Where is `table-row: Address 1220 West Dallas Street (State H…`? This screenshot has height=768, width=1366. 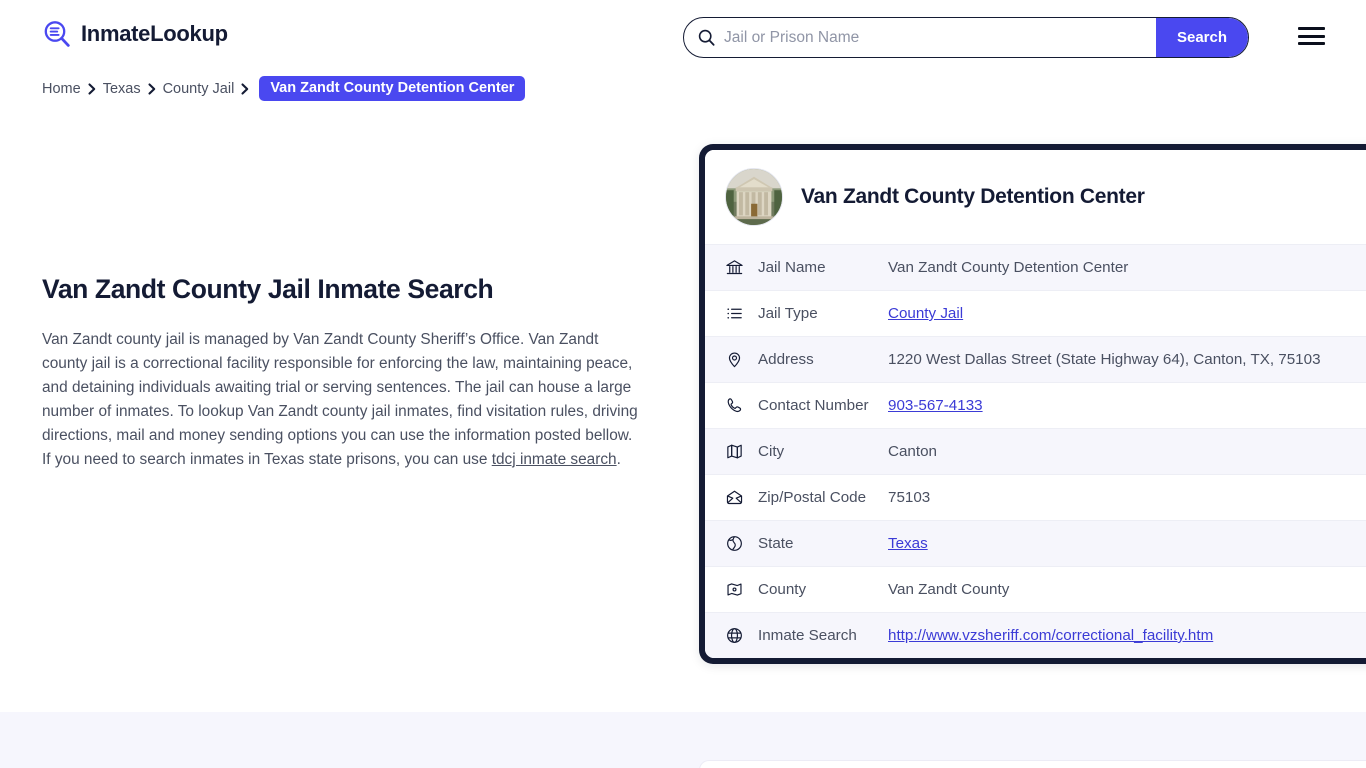
table-row: Address 1220 West Dallas Street (State H… is located at coordinates (1035, 359).